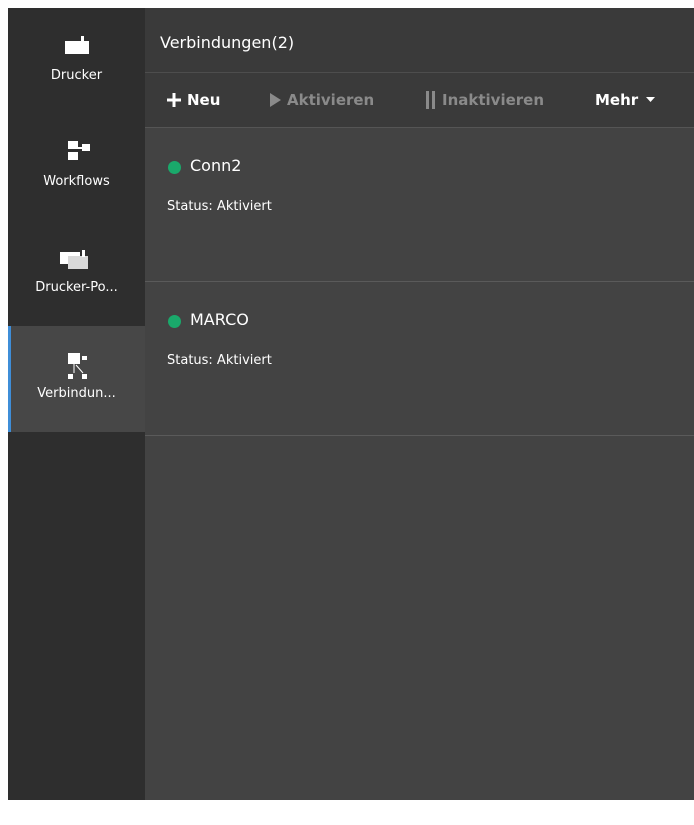  I want to click on connection-name: Conn2, so click(216, 165).